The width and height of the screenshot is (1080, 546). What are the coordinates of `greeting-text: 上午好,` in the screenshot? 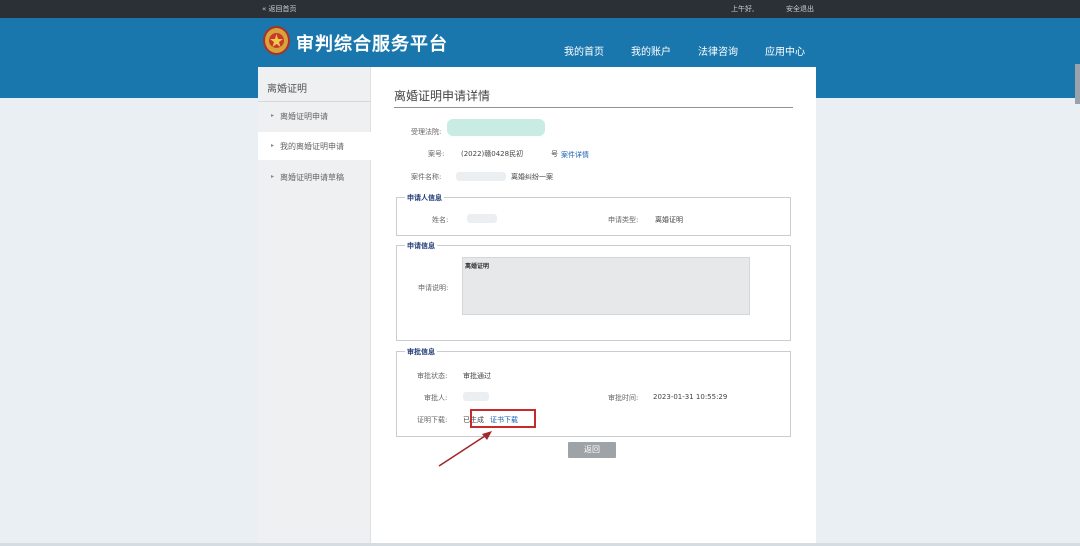 It's located at (743, 9).